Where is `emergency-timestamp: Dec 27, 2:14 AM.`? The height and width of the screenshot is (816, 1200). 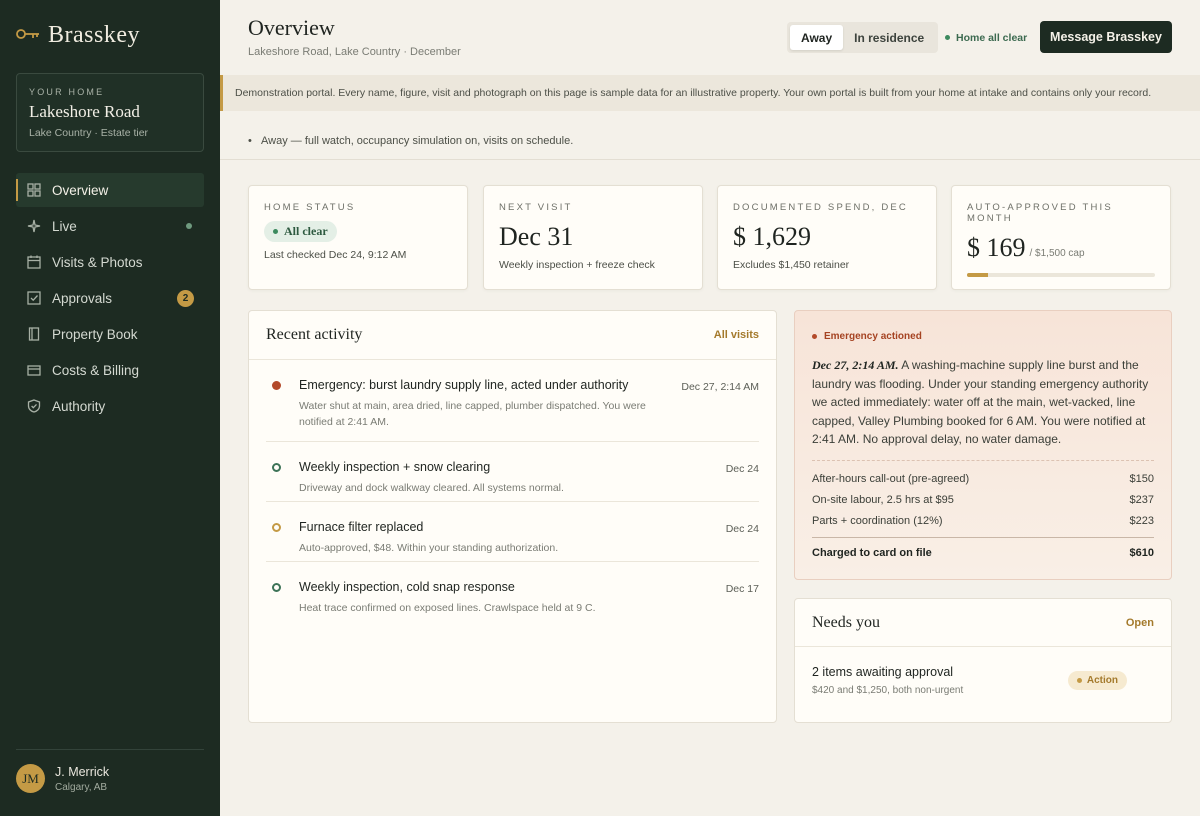
emergency-timestamp: Dec 27, 2:14 AM. is located at coordinates (855, 365).